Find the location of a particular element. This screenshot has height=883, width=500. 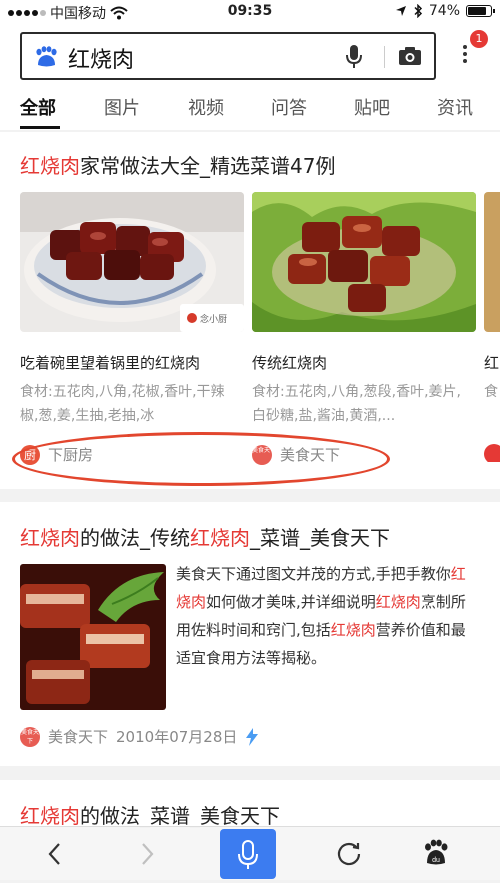

image-watermark: 念小厨 is located at coordinates (214, 320).